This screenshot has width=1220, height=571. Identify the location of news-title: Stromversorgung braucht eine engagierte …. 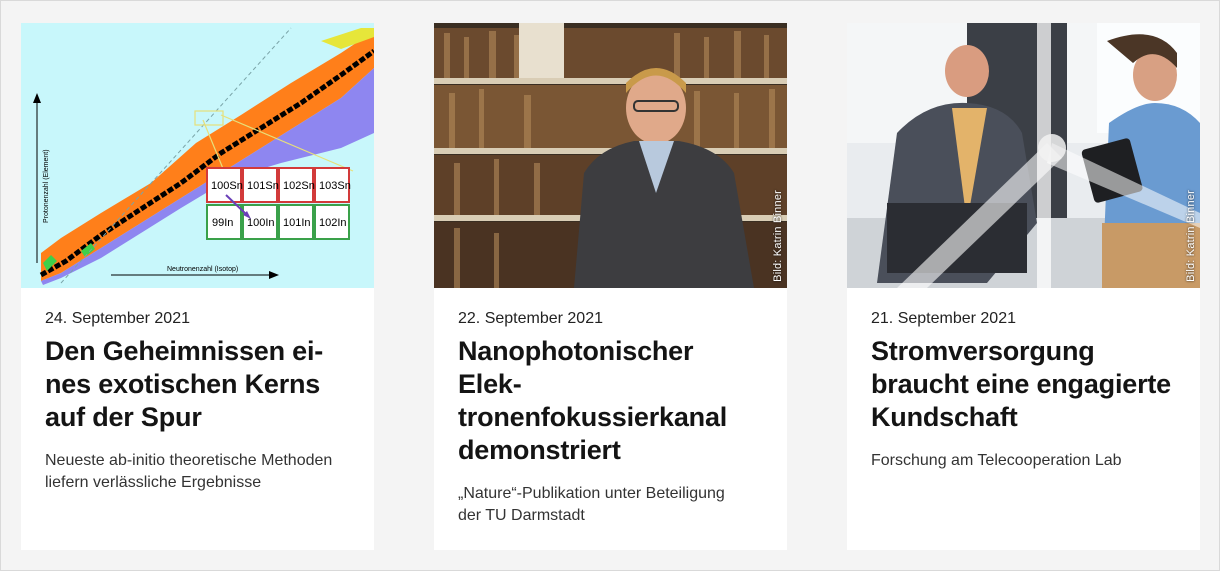
(1023, 384).